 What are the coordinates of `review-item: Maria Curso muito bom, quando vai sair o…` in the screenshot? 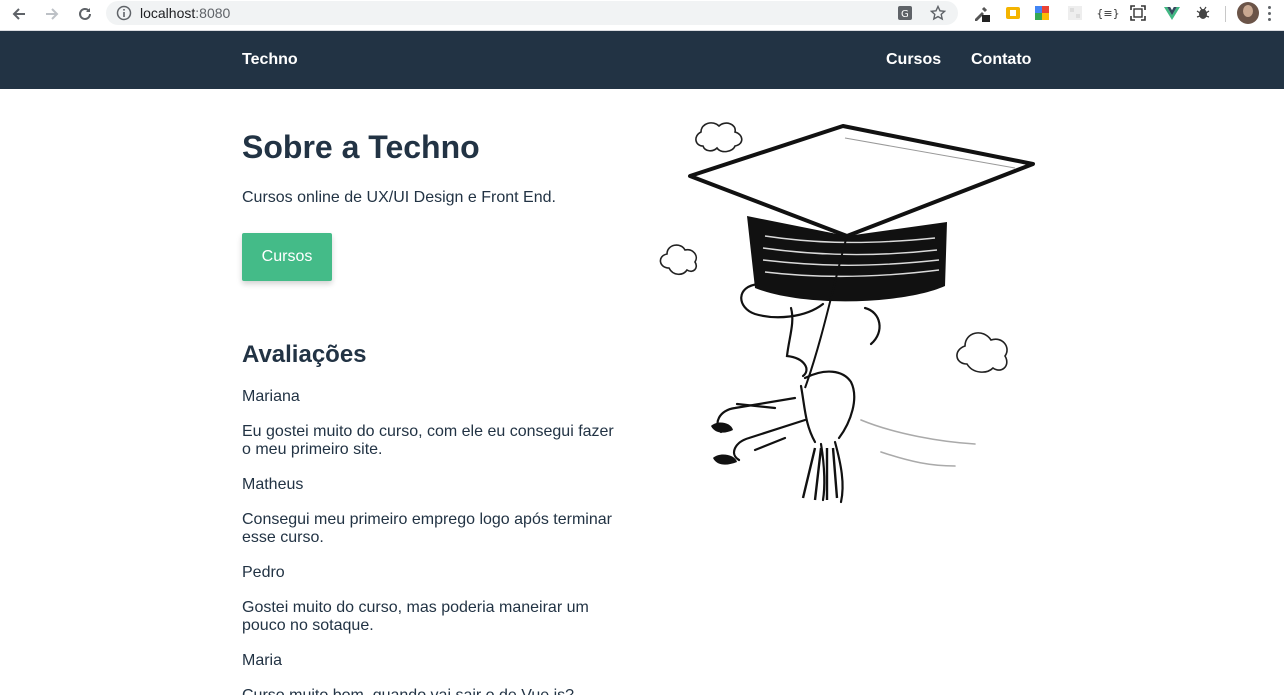 It's located at (432, 673).